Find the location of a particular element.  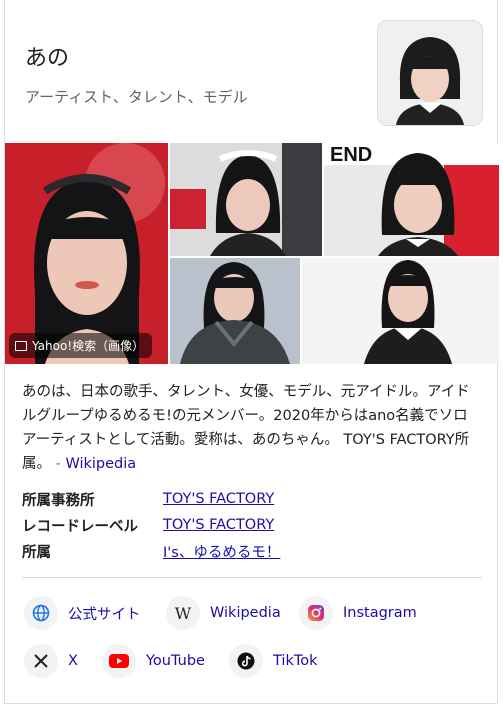

svg-text: END is located at coordinates (351, 155).